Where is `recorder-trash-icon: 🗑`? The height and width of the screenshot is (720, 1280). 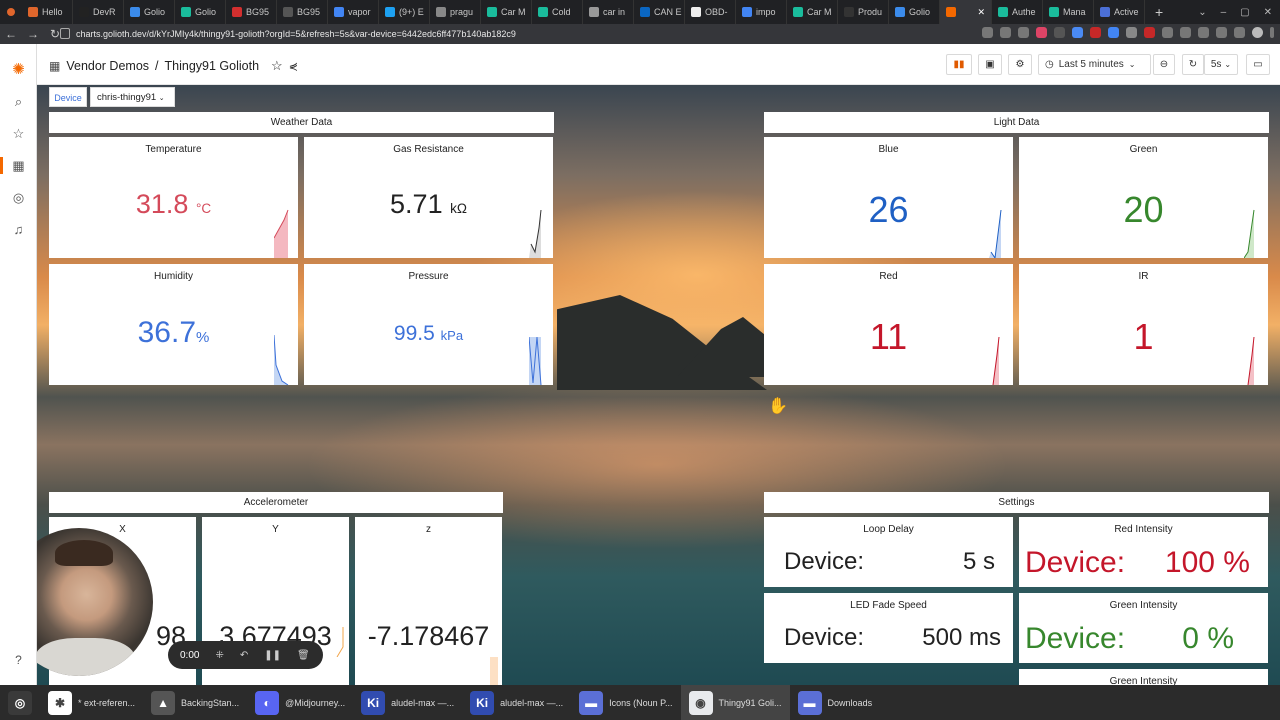 recorder-trash-icon: 🗑 is located at coordinates (303, 655).